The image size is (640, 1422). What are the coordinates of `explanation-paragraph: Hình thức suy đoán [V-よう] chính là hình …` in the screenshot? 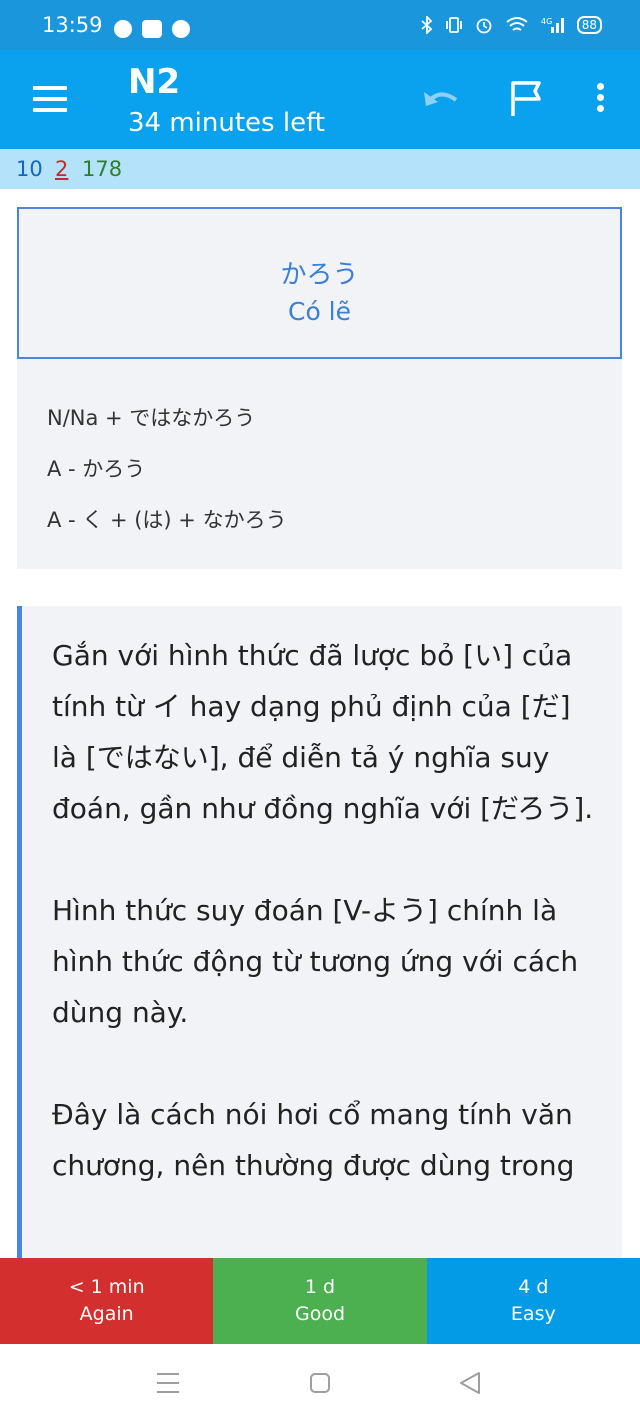 It's located at (315, 961).